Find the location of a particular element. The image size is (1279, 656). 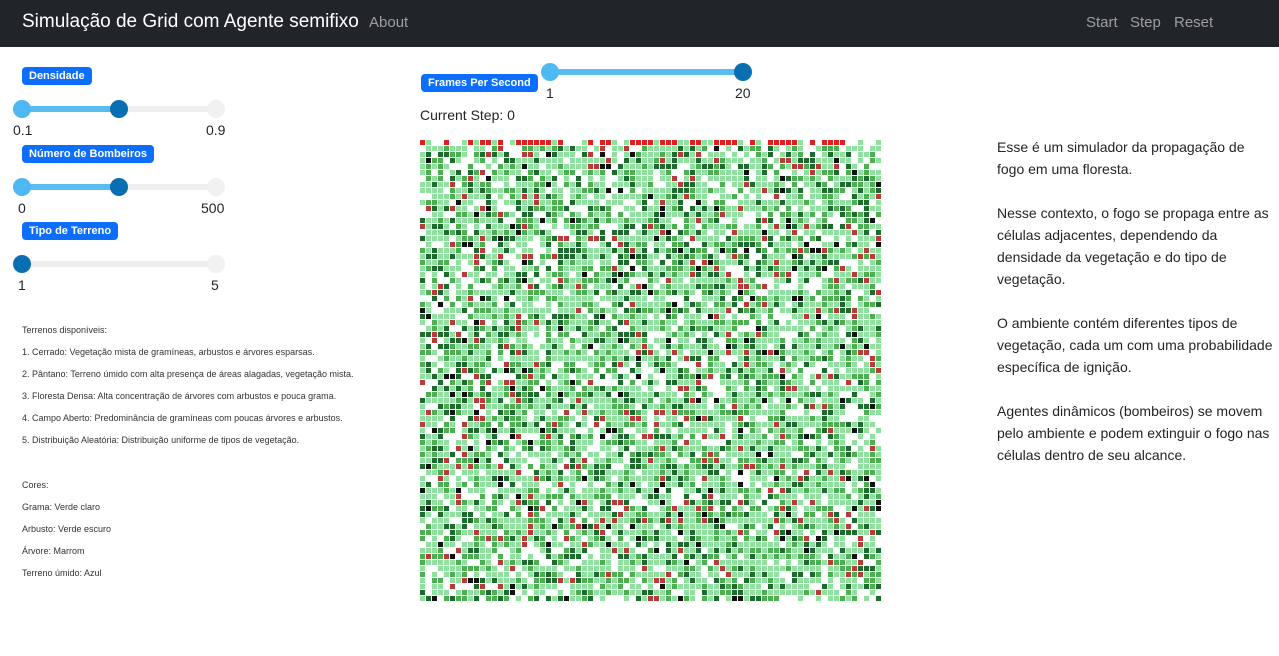

density-slider is located at coordinates (119, 109).